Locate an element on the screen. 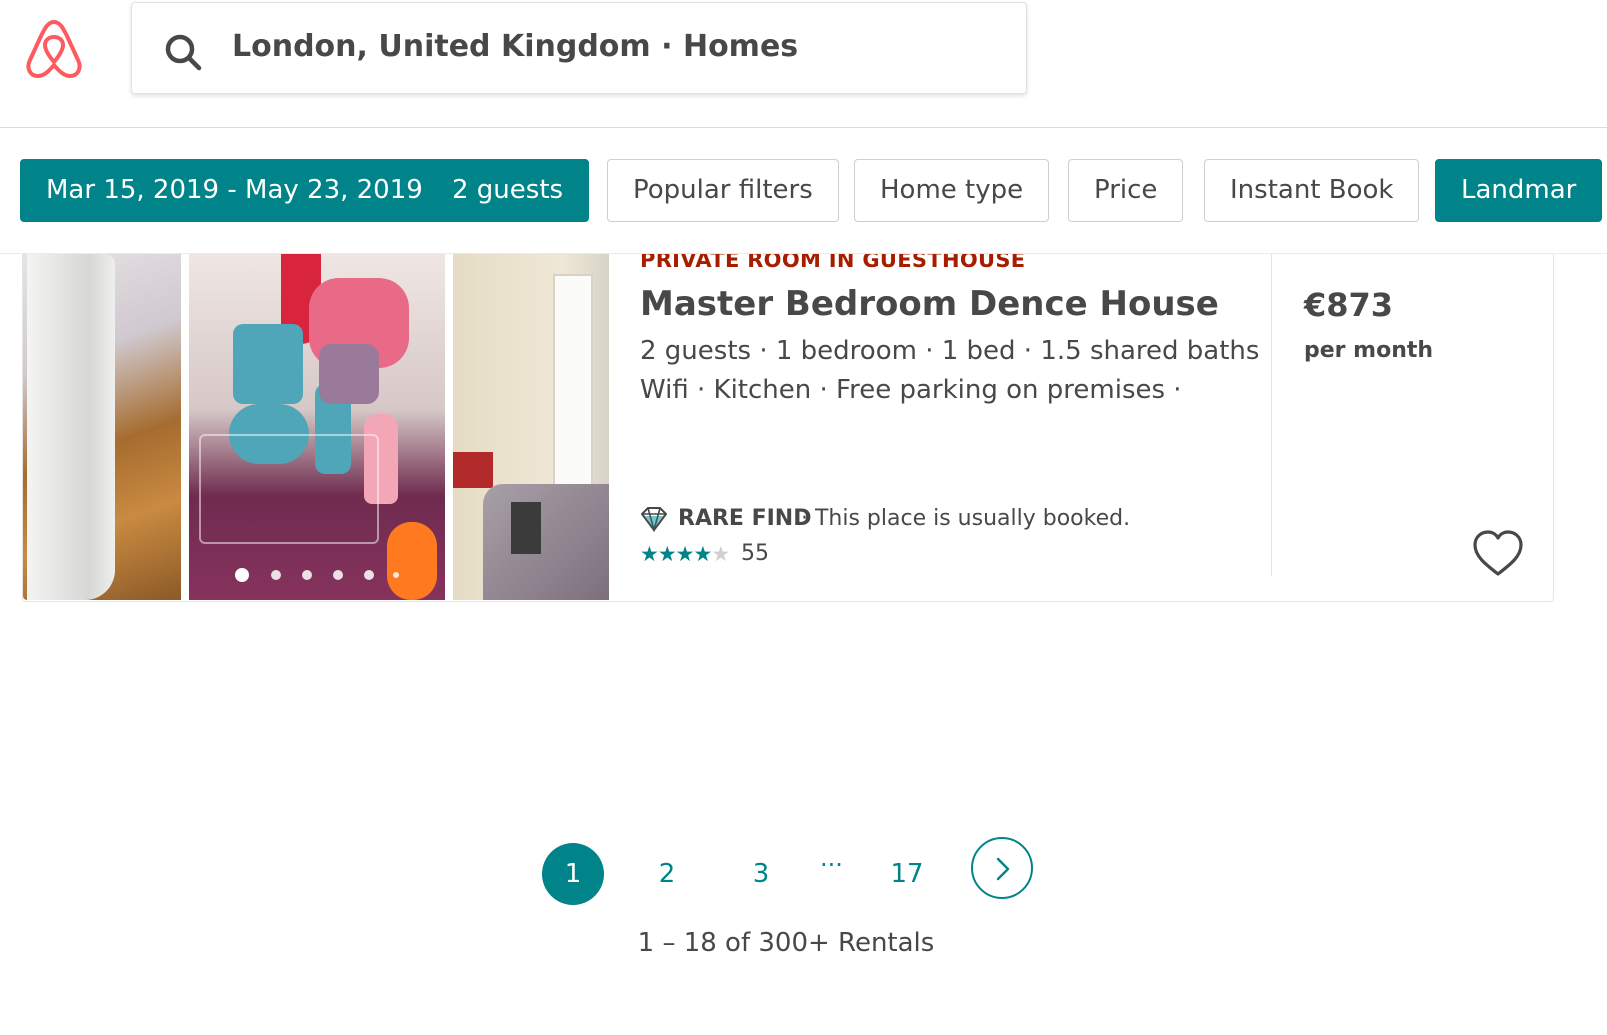 This screenshot has width=1607, height=1035. page-button-2: 2 is located at coordinates (667, 874).